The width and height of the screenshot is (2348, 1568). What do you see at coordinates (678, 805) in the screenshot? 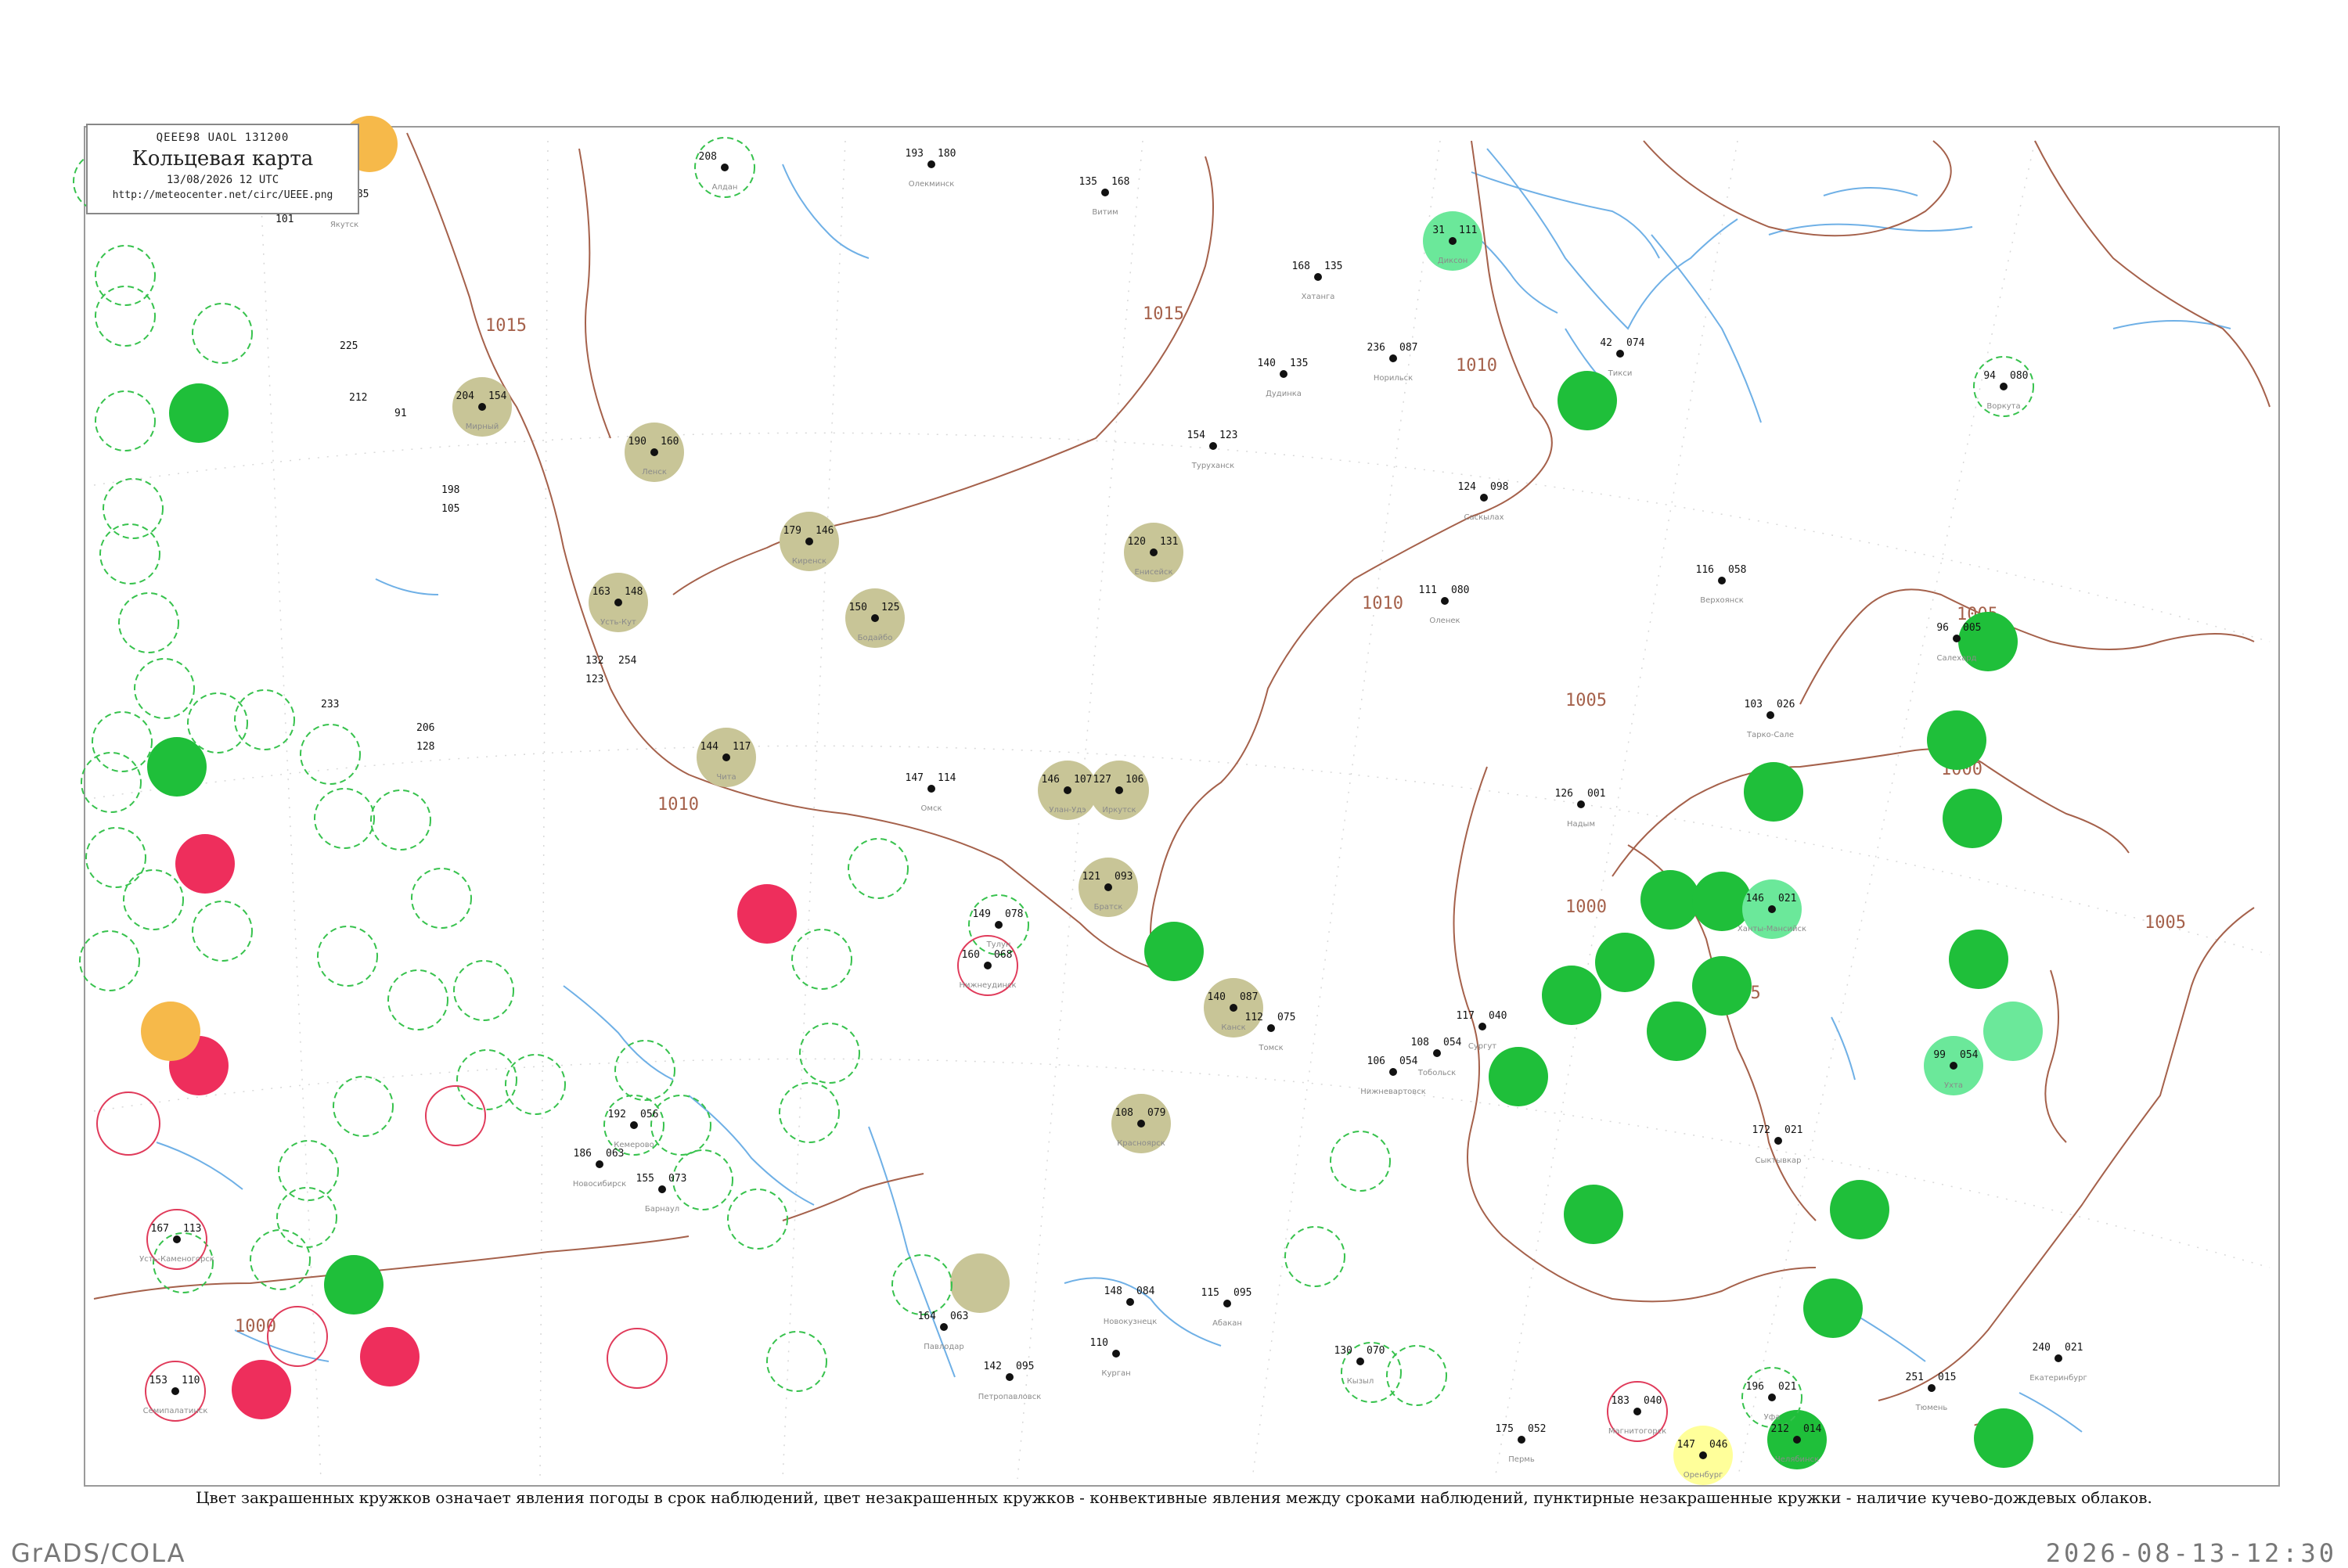
I see `isobar-label: 1010` at bounding box center [678, 805].